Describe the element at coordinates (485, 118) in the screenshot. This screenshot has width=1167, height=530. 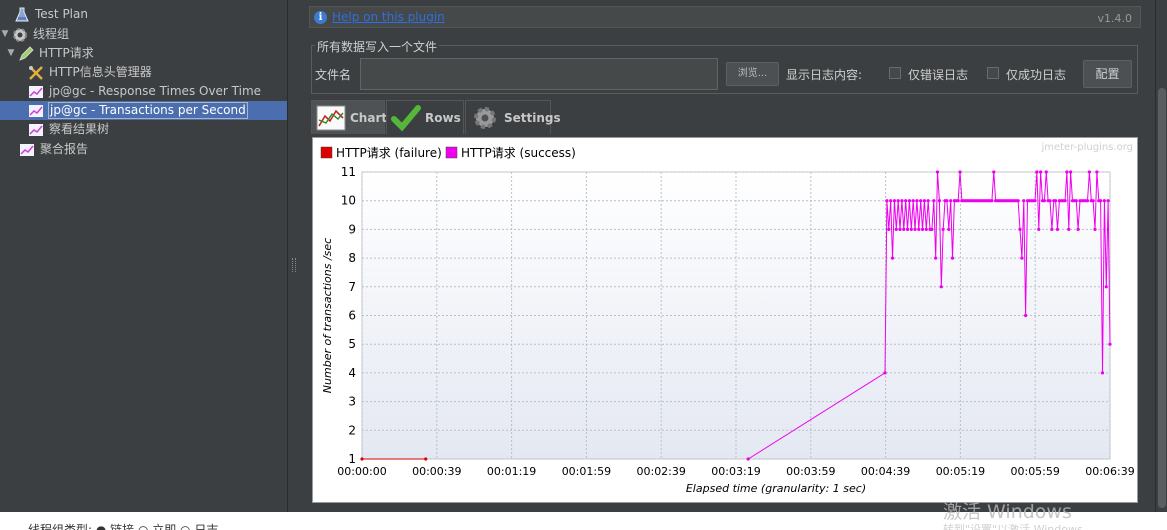
I see `gear-icon` at that location.